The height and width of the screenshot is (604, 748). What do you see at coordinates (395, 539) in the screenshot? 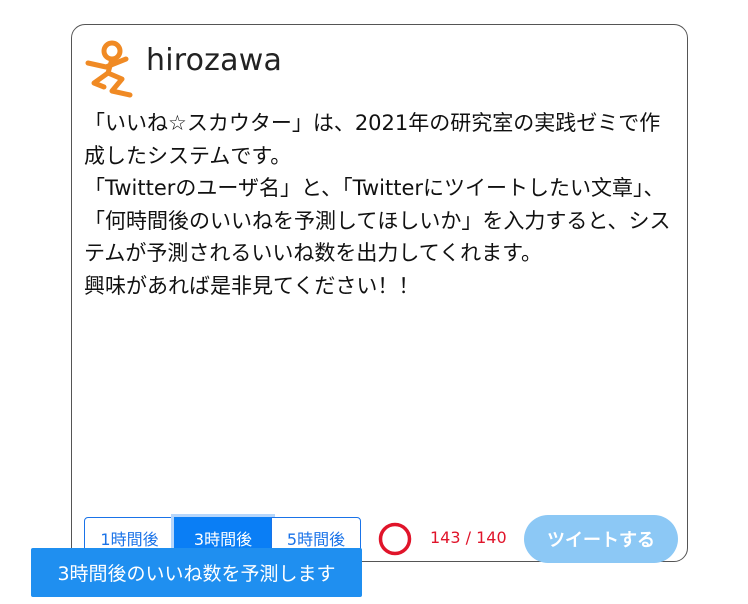
I see `character-limit-ring-icon` at bounding box center [395, 539].